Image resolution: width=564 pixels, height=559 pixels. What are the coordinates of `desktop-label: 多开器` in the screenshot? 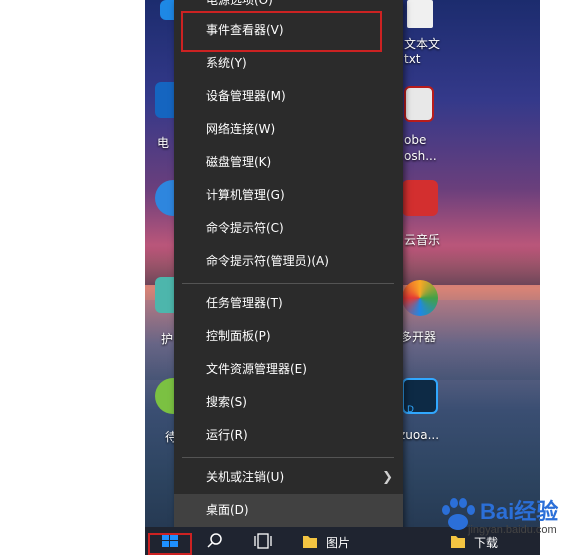 It's located at (418, 337).